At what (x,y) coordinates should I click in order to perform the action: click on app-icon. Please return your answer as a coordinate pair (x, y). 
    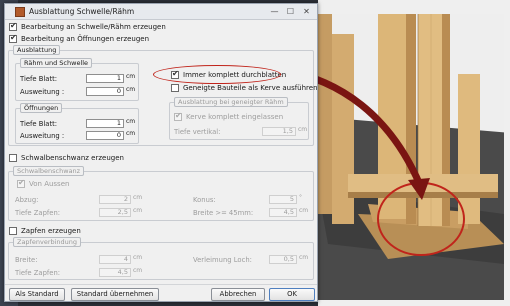
    Looking at the image, I should click on (20, 11).